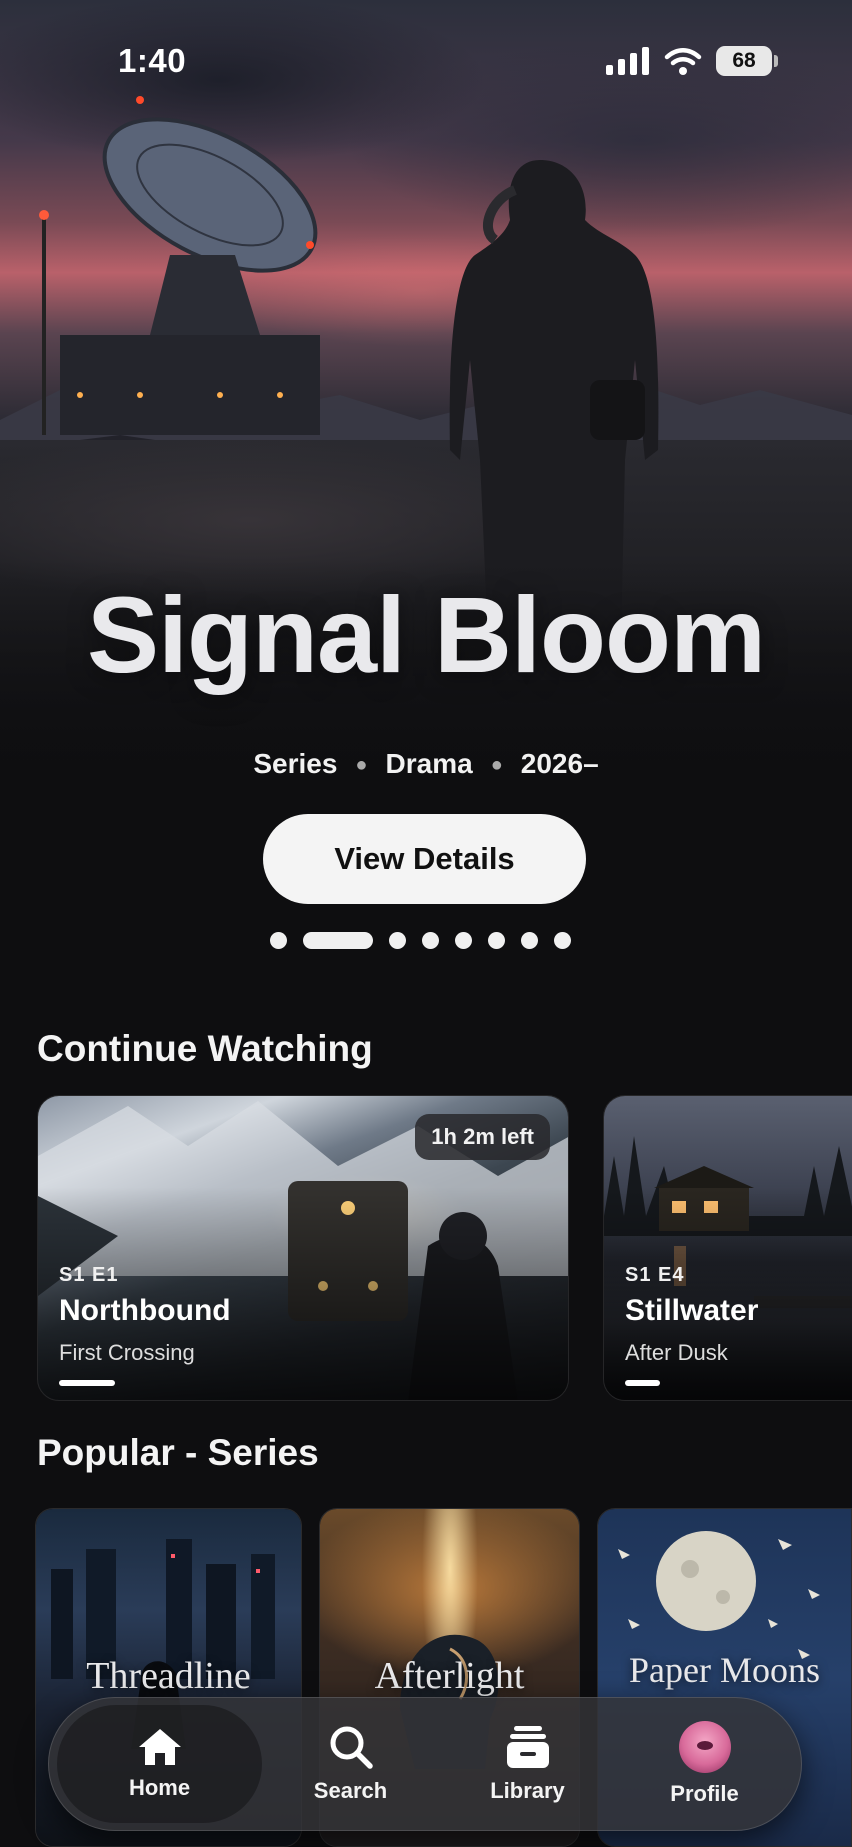 This screenshot has height=1847, width=852. I want to click on continue-watching-card: S1 E4 Stillwater After Dusk, so click(727, 1248).